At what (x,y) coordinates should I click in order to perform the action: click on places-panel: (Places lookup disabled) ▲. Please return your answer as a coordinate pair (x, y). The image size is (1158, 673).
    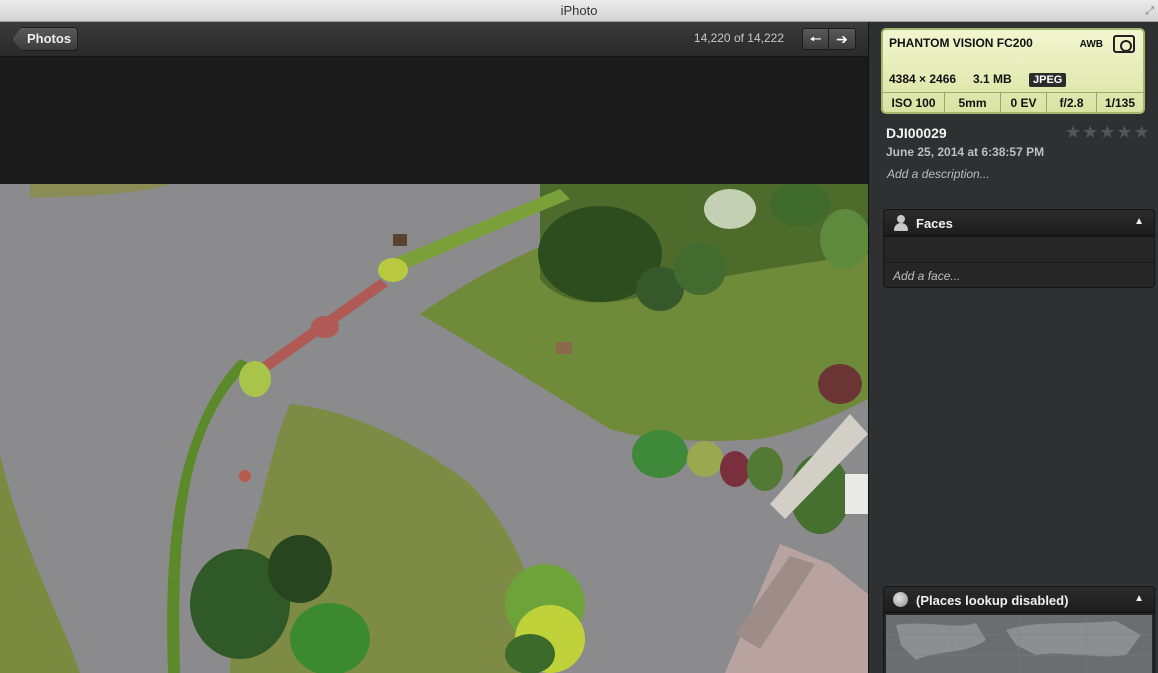
    Looking at the image, I should click on (1019, 629).